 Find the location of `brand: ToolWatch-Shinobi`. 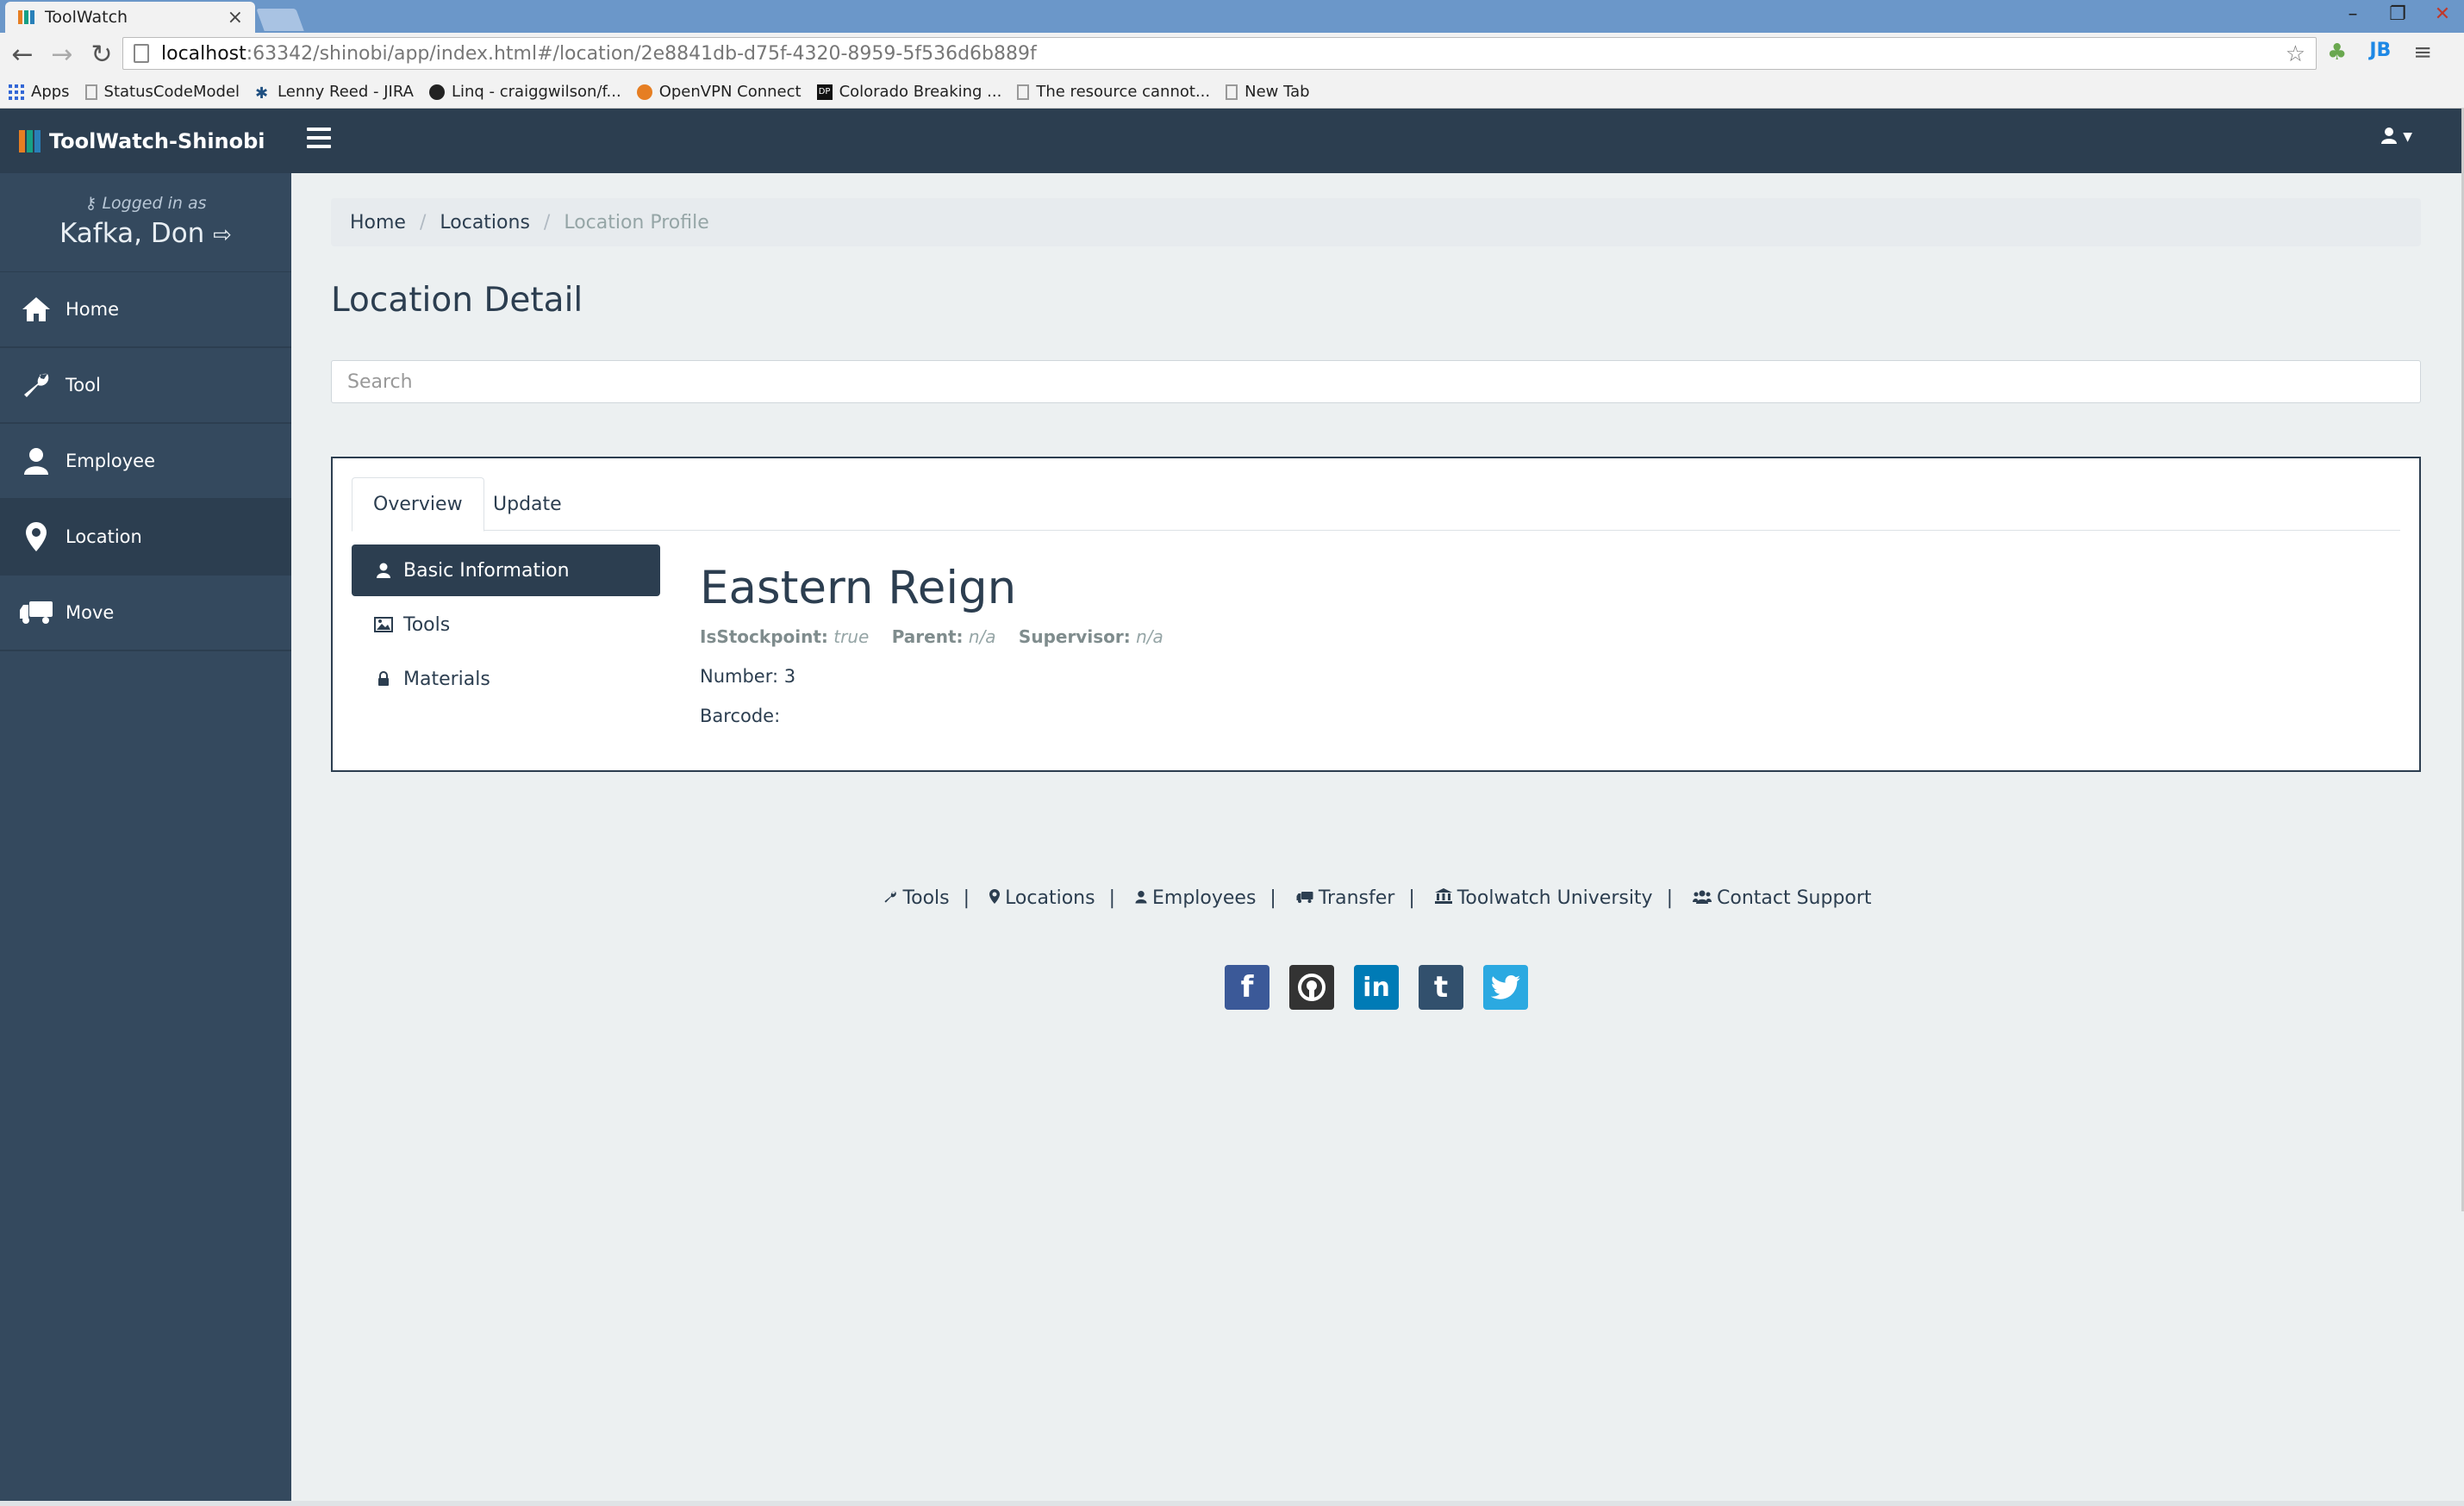

brand: ToolWatch-Shinobi is located at coordinates (142, 141).